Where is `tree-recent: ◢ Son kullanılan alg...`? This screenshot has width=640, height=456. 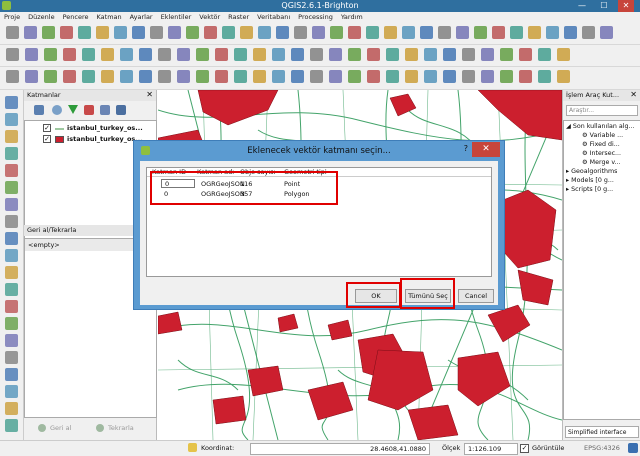 tree-recent: ◢ Son kullanılan alg... is located at coordinates (600, 126).